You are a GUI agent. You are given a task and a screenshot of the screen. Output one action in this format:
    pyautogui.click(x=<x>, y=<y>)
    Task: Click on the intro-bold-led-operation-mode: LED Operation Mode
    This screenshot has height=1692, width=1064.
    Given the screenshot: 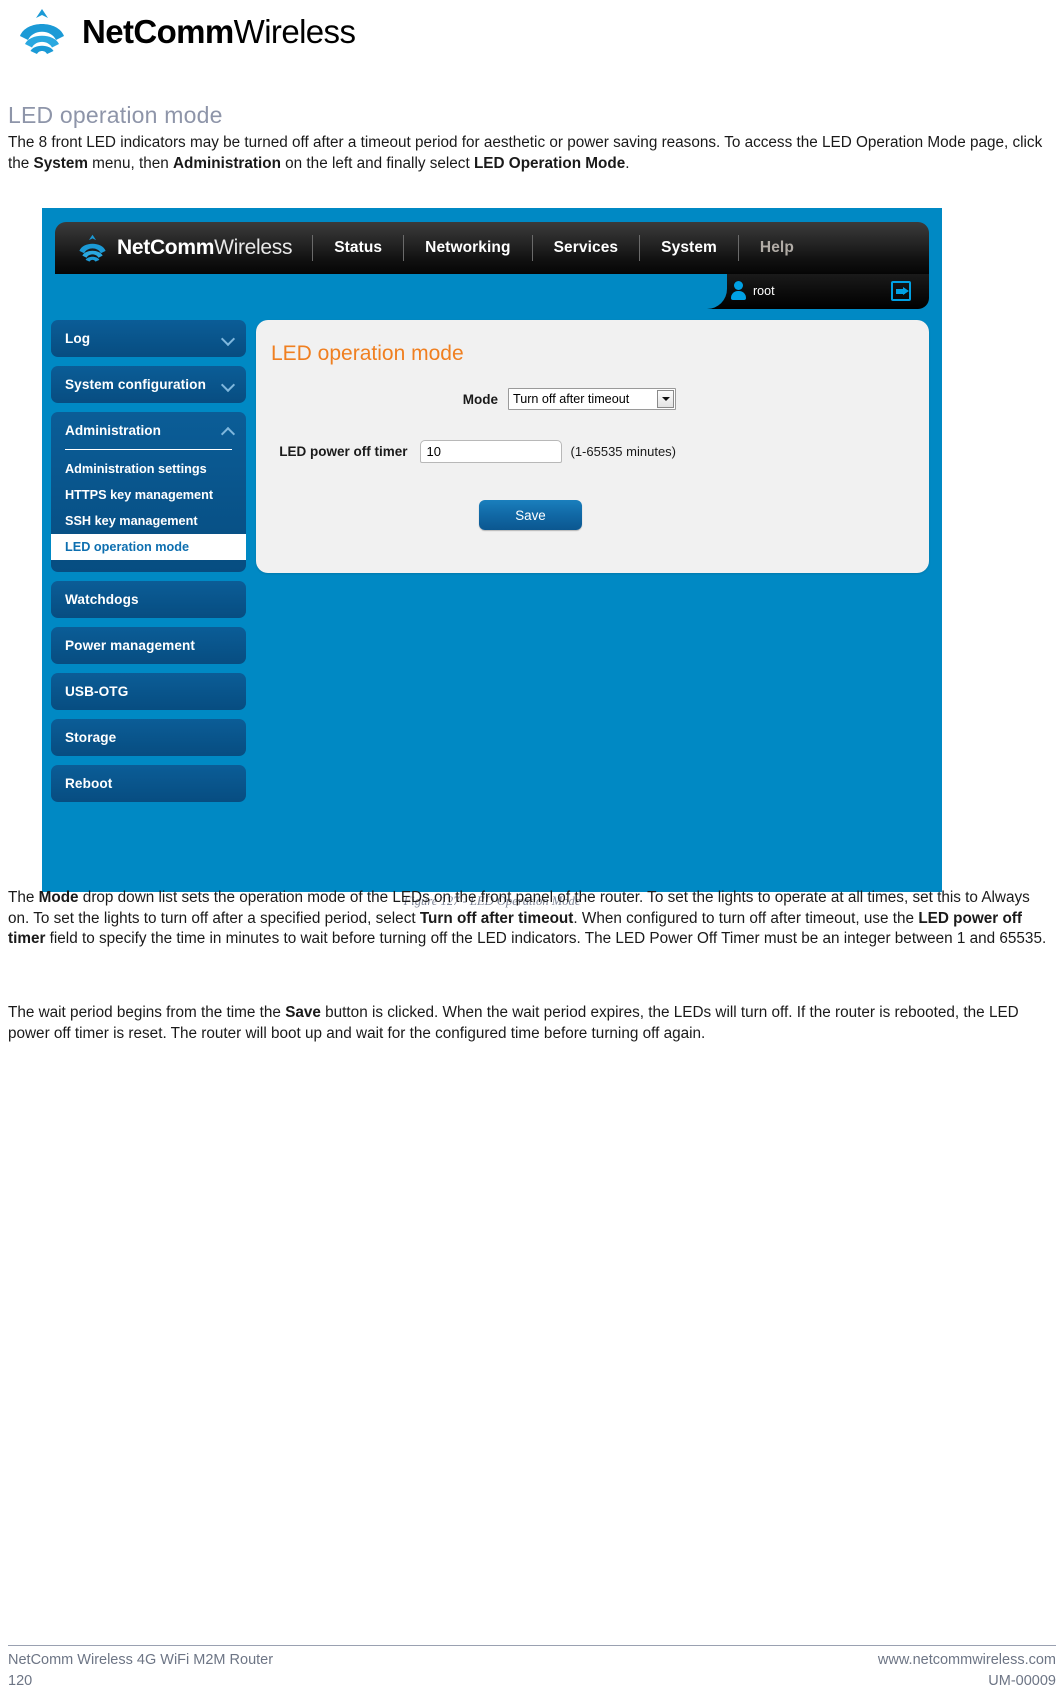 What is the action you would take?
    pyautogui.click(x=549, y=163)
    